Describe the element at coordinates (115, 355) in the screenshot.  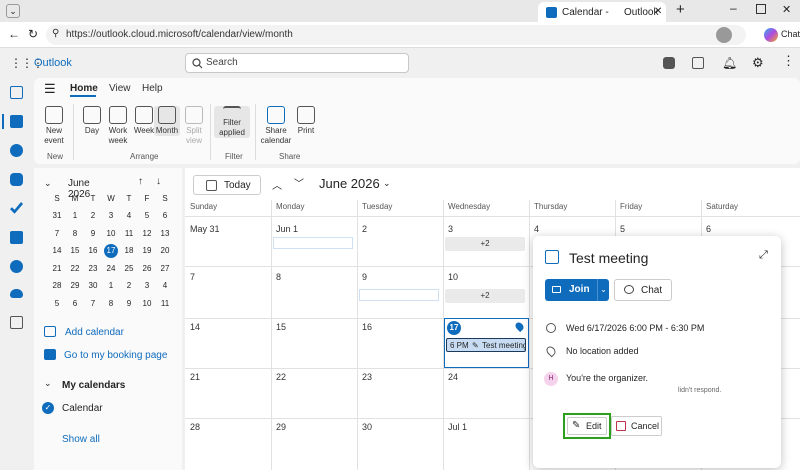
I see `booking-page-link: Go to my booking page` at that location.